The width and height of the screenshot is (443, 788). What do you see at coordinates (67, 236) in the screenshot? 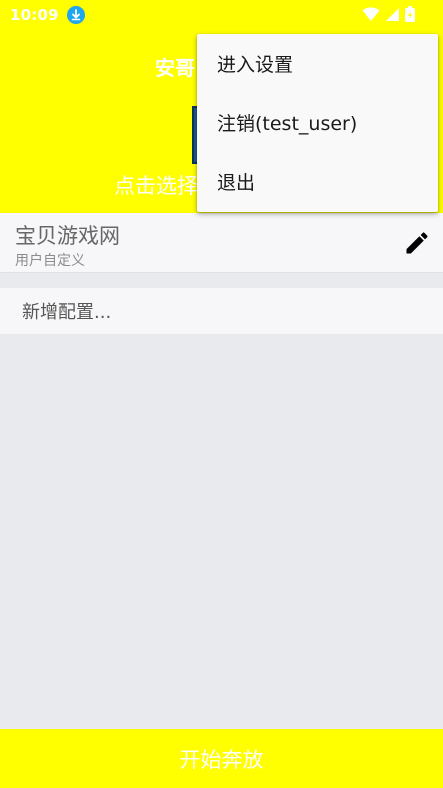
I see `config-name: 宝贝游戏网` at bounding box center [67, 236].